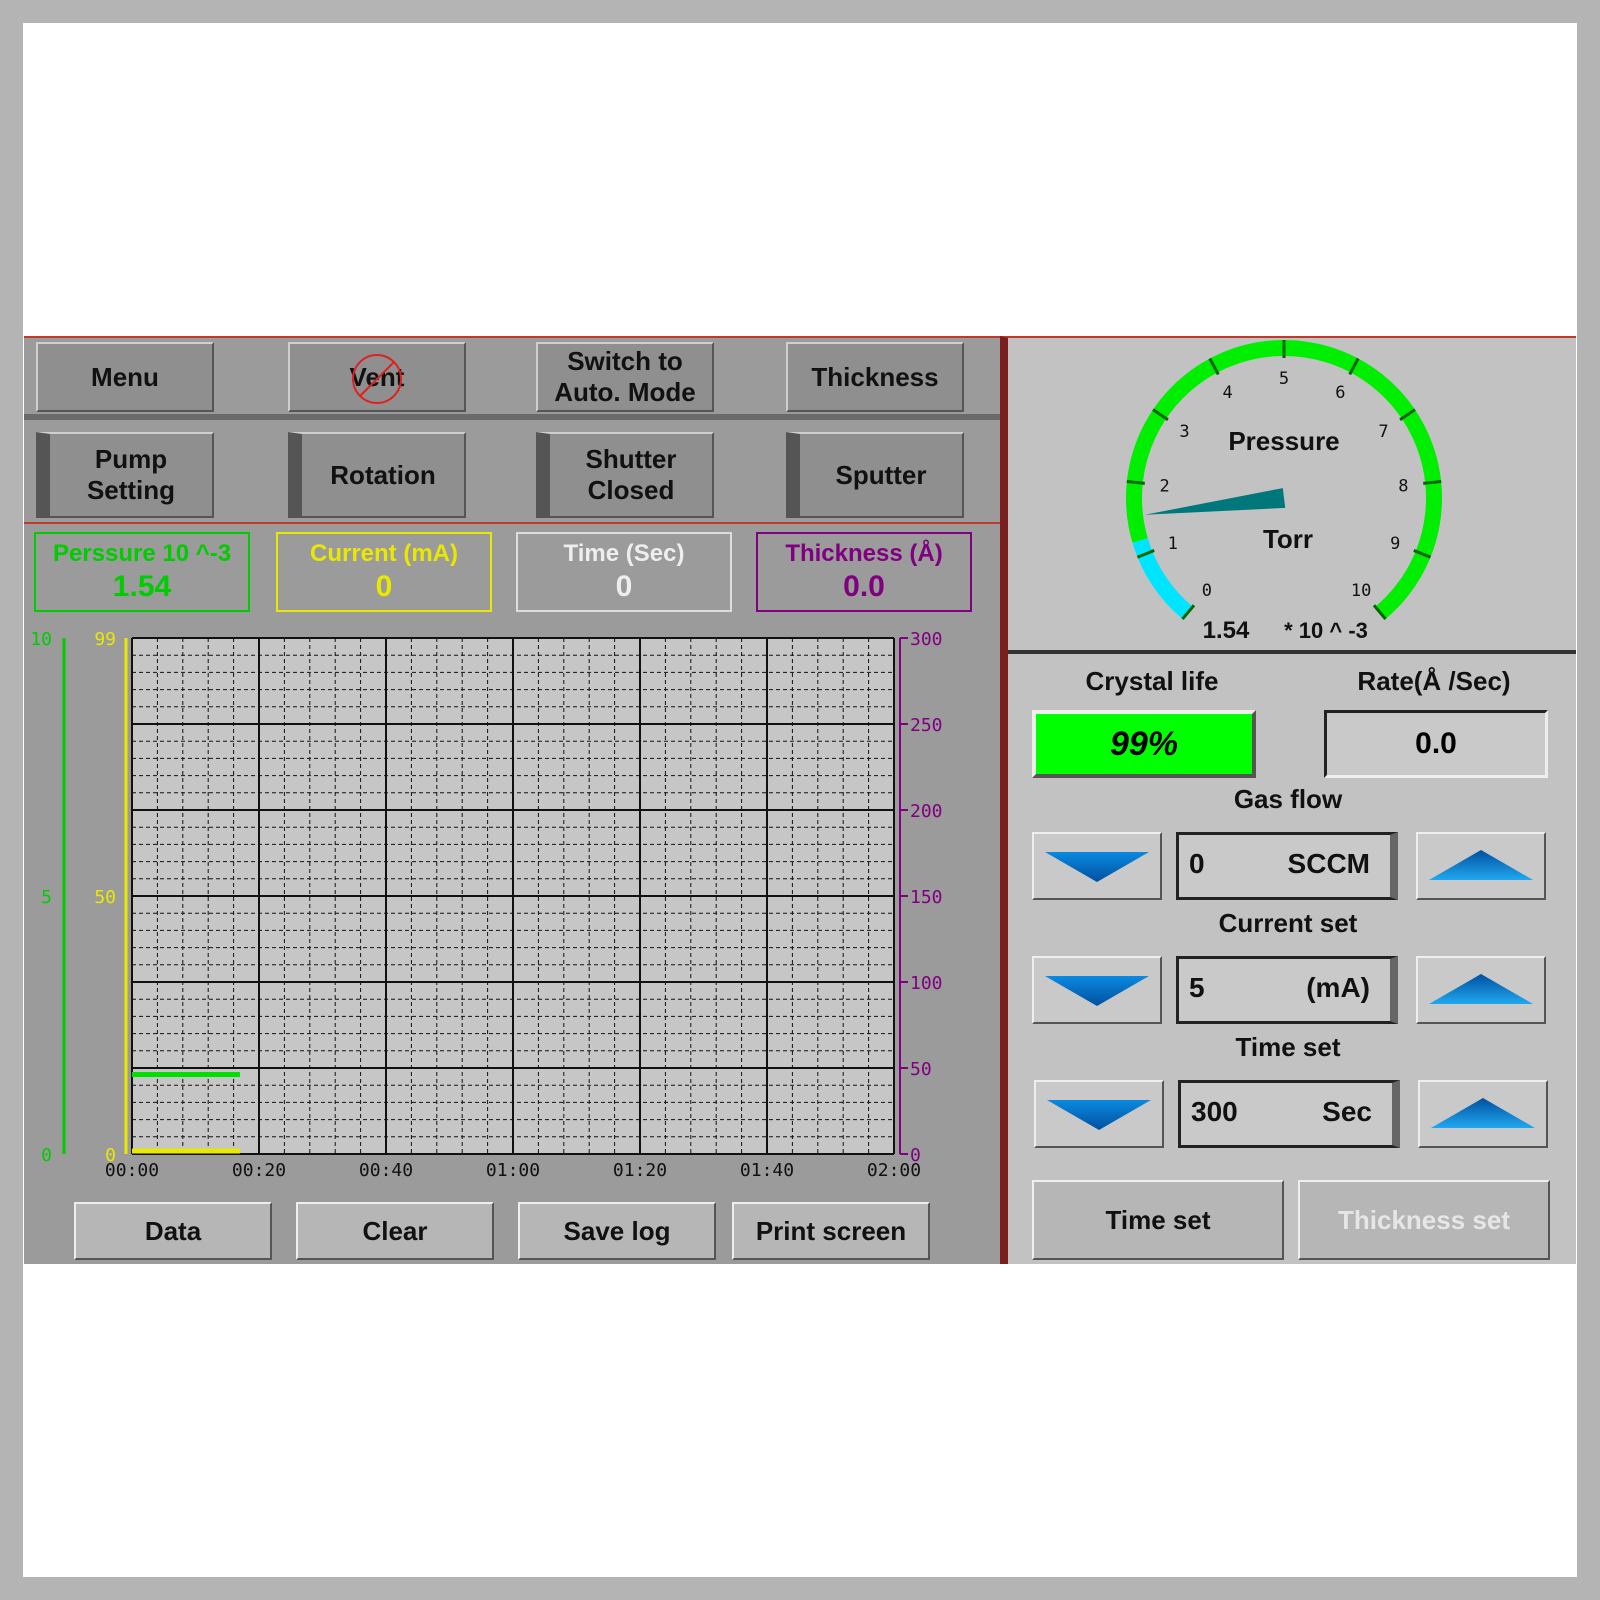  What do you see at coordinates (640, 1169) in the screenshot?
I see `time-tick-label: 01:20` at bounding box center [640, 1169].